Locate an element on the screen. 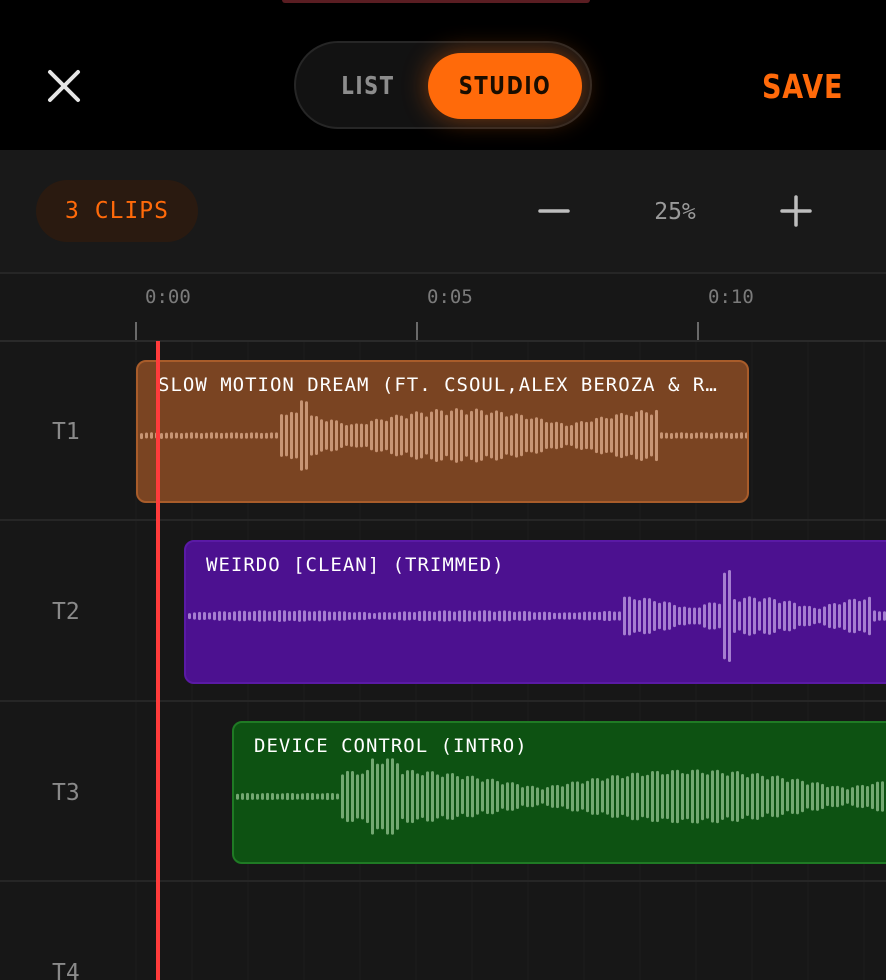  save-button: SAVE is located at coordinates (802, 86).